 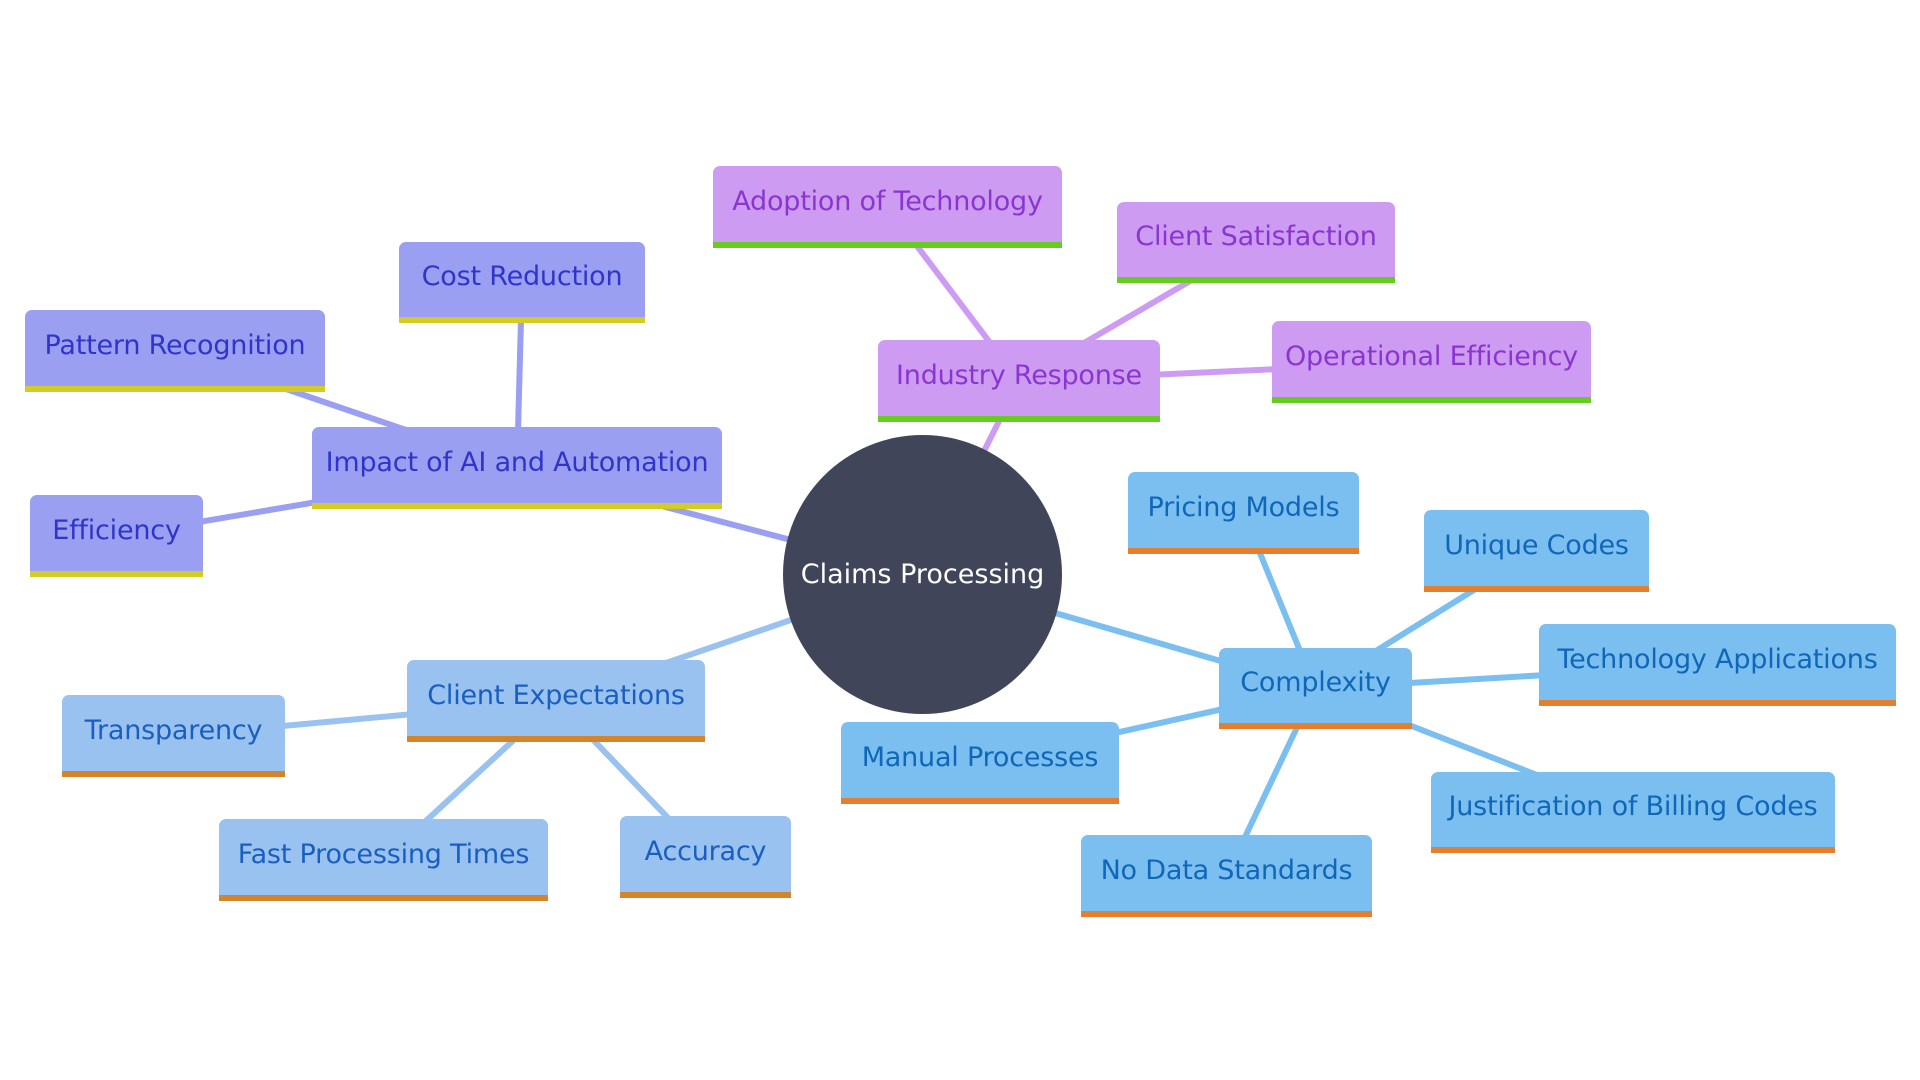 I want to click on branch-node-client-expectations: Client Expectations, so click(x=556, y=701).